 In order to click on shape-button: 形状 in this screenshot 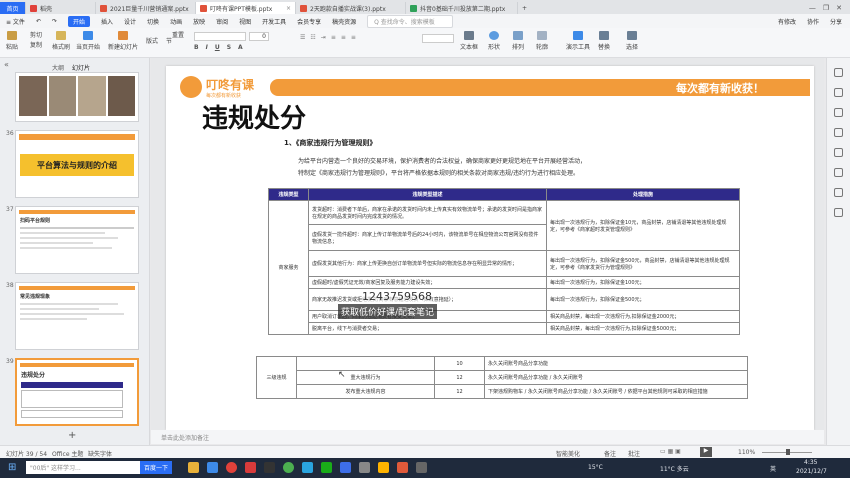, I will do `click(494, 41)`.